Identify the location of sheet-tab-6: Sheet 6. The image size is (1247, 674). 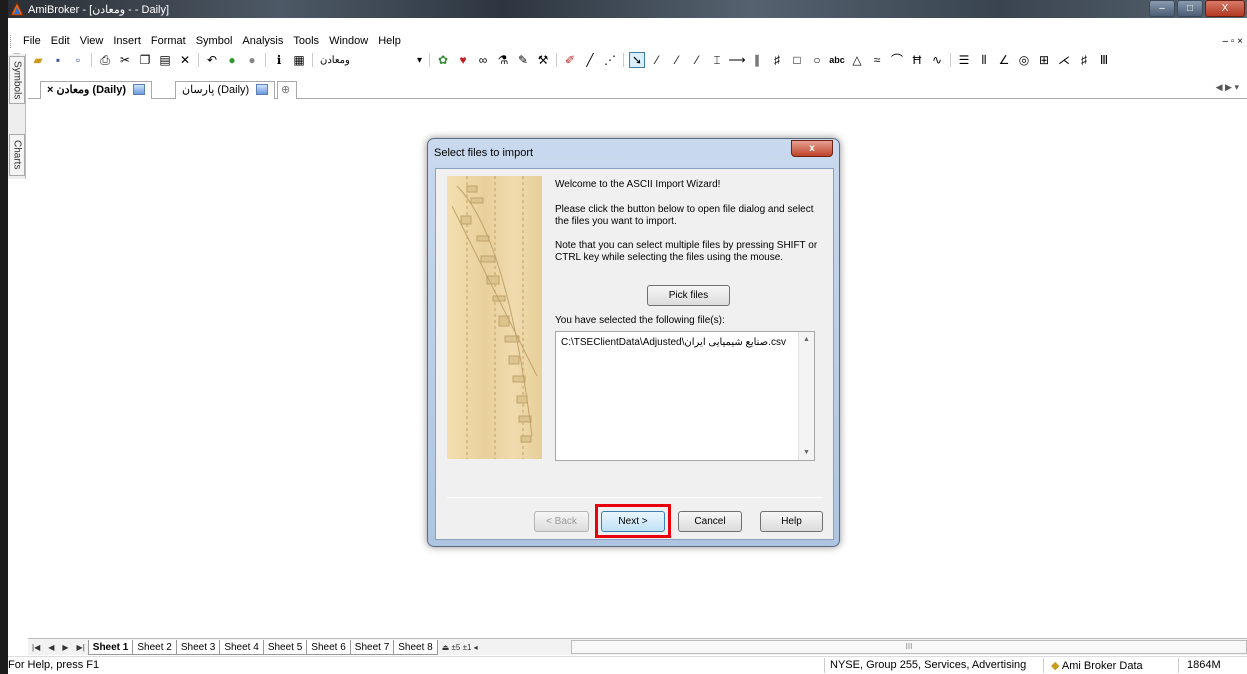
(328, 647).